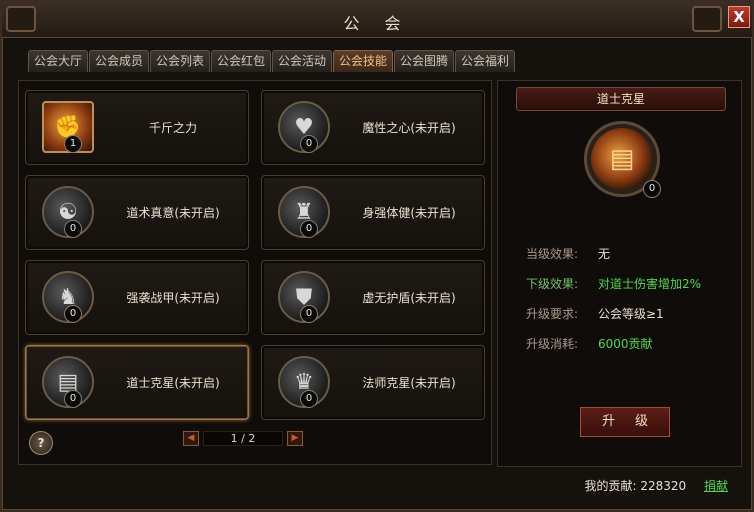 Image resolution: width=754 pixels, height=512 pixels. What do you see at coordinates (173, 298) in the screenshot?
I see `skill-name: 强袭战甲(未开启)` at bounding box center [173, 298].